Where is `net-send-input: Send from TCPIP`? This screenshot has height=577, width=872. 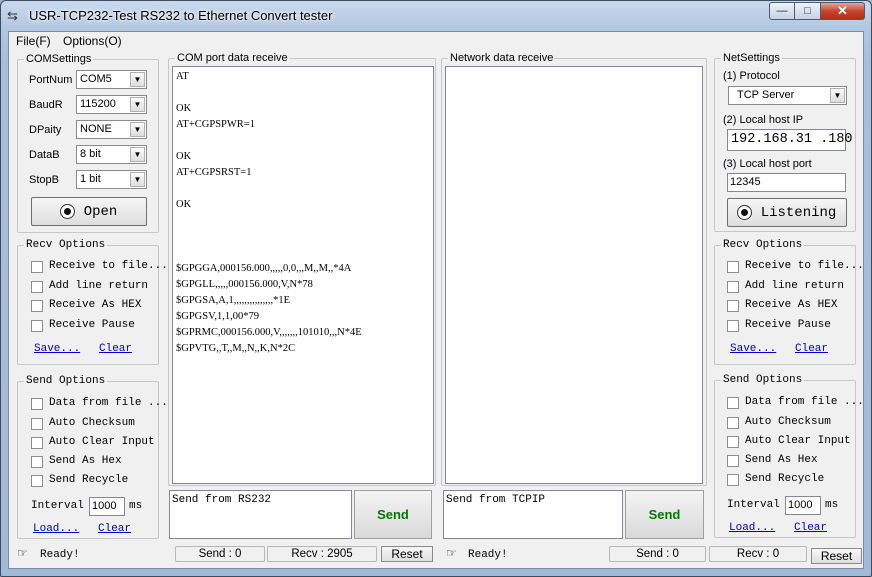 net-send-input: Send from TCPIP is located at coordinates (533, 514).